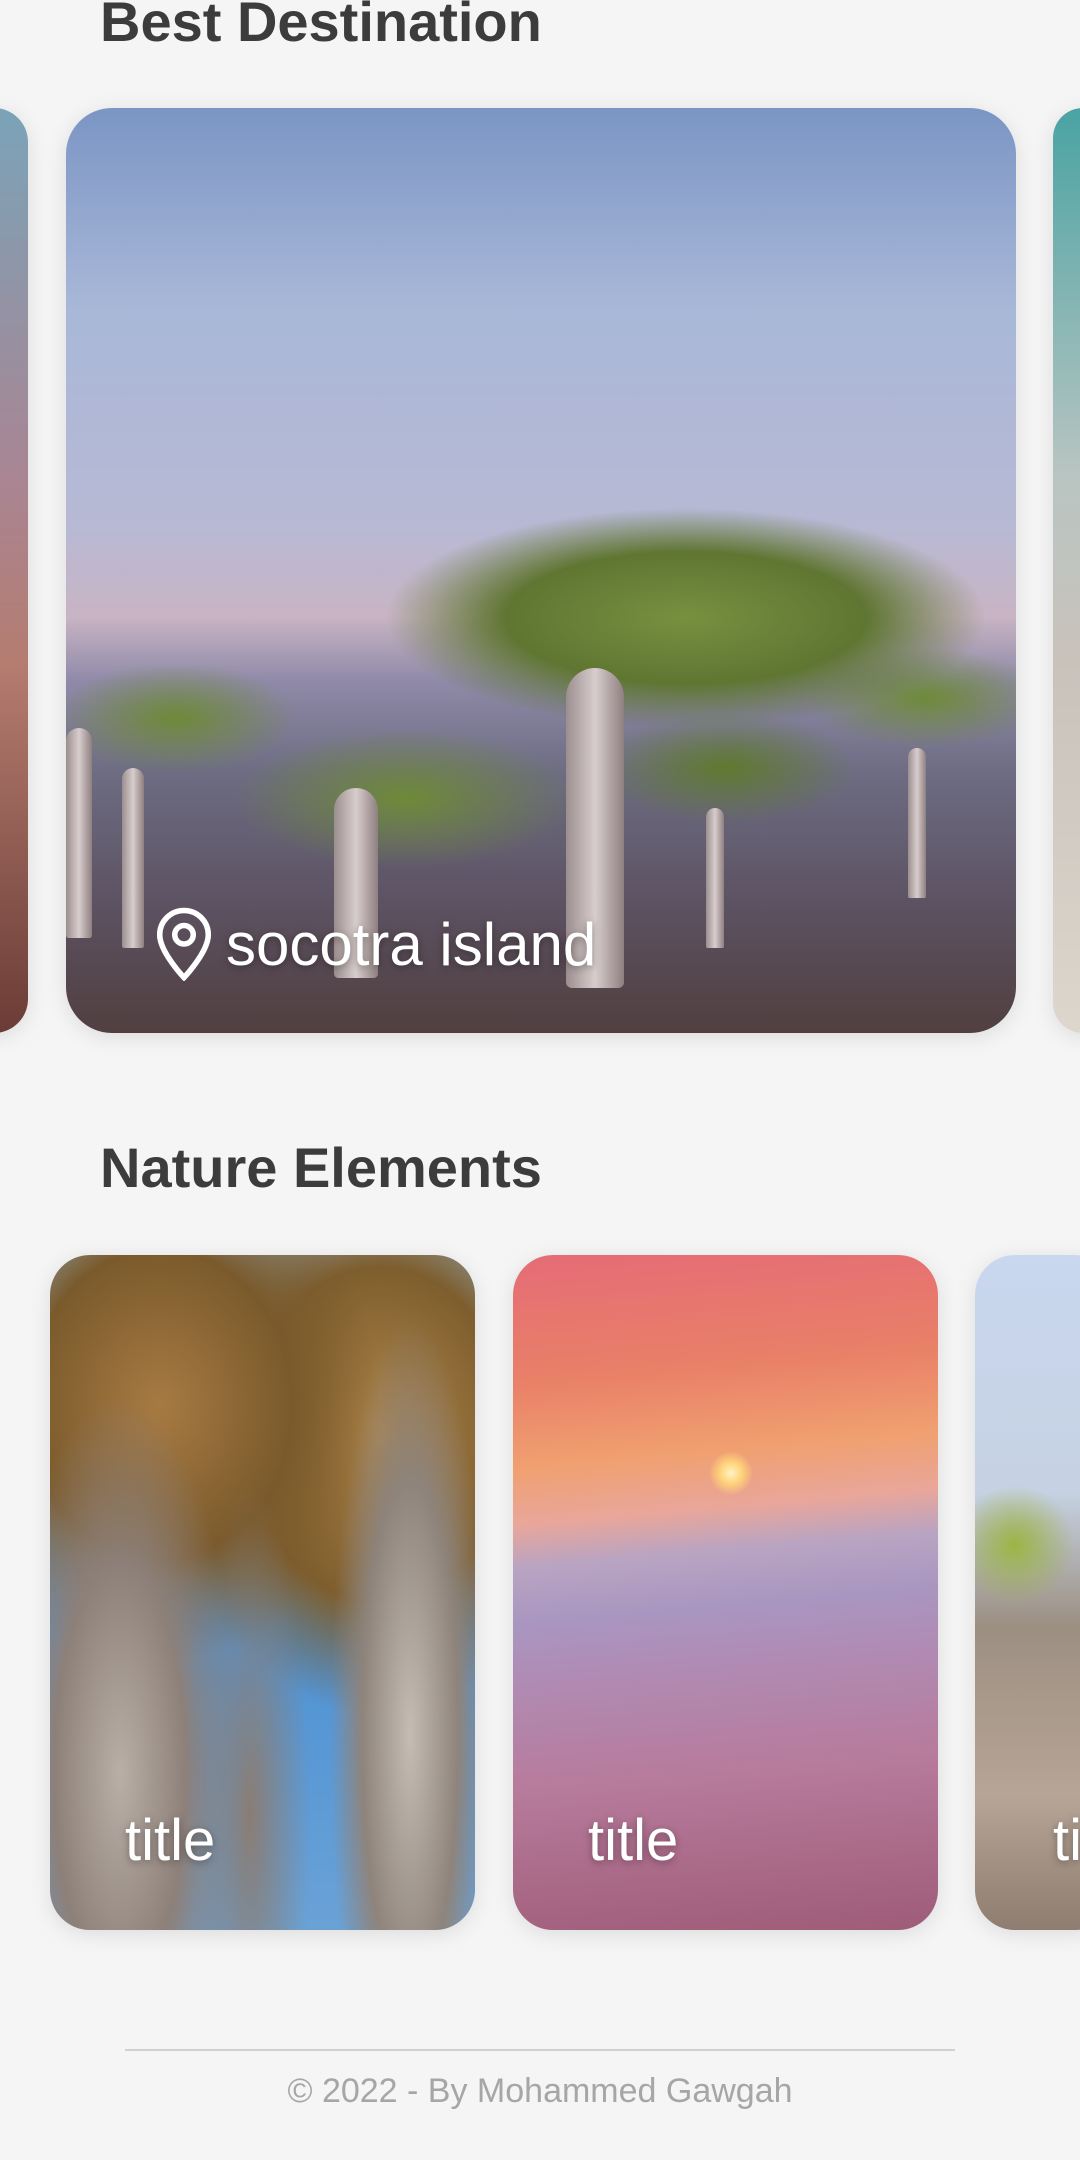  I want to click on footer-divider, so click(540, 2050).